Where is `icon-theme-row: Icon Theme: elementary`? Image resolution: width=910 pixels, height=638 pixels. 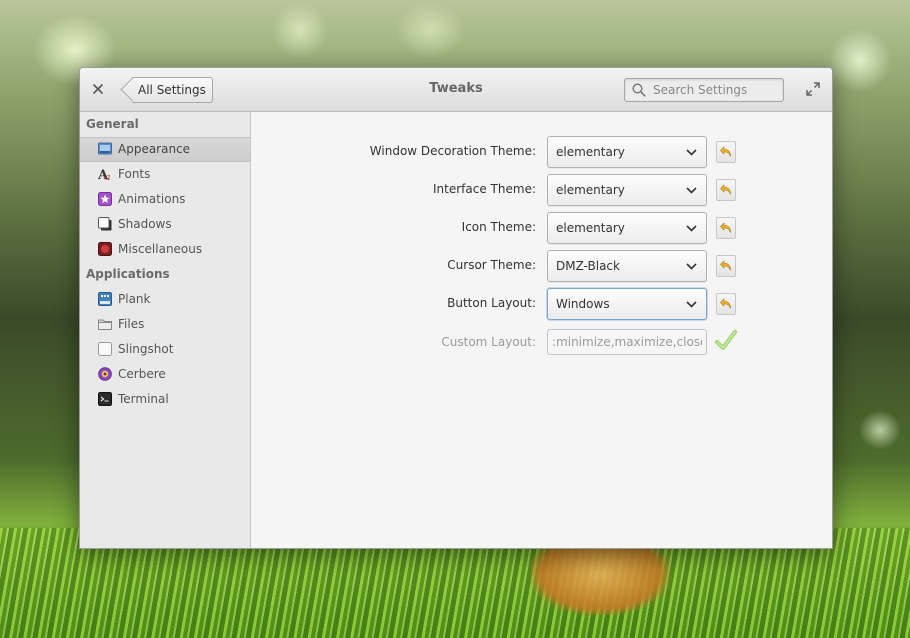
icon-theme-row: Icon Theme: elementary is located at coordinates (541, 228).